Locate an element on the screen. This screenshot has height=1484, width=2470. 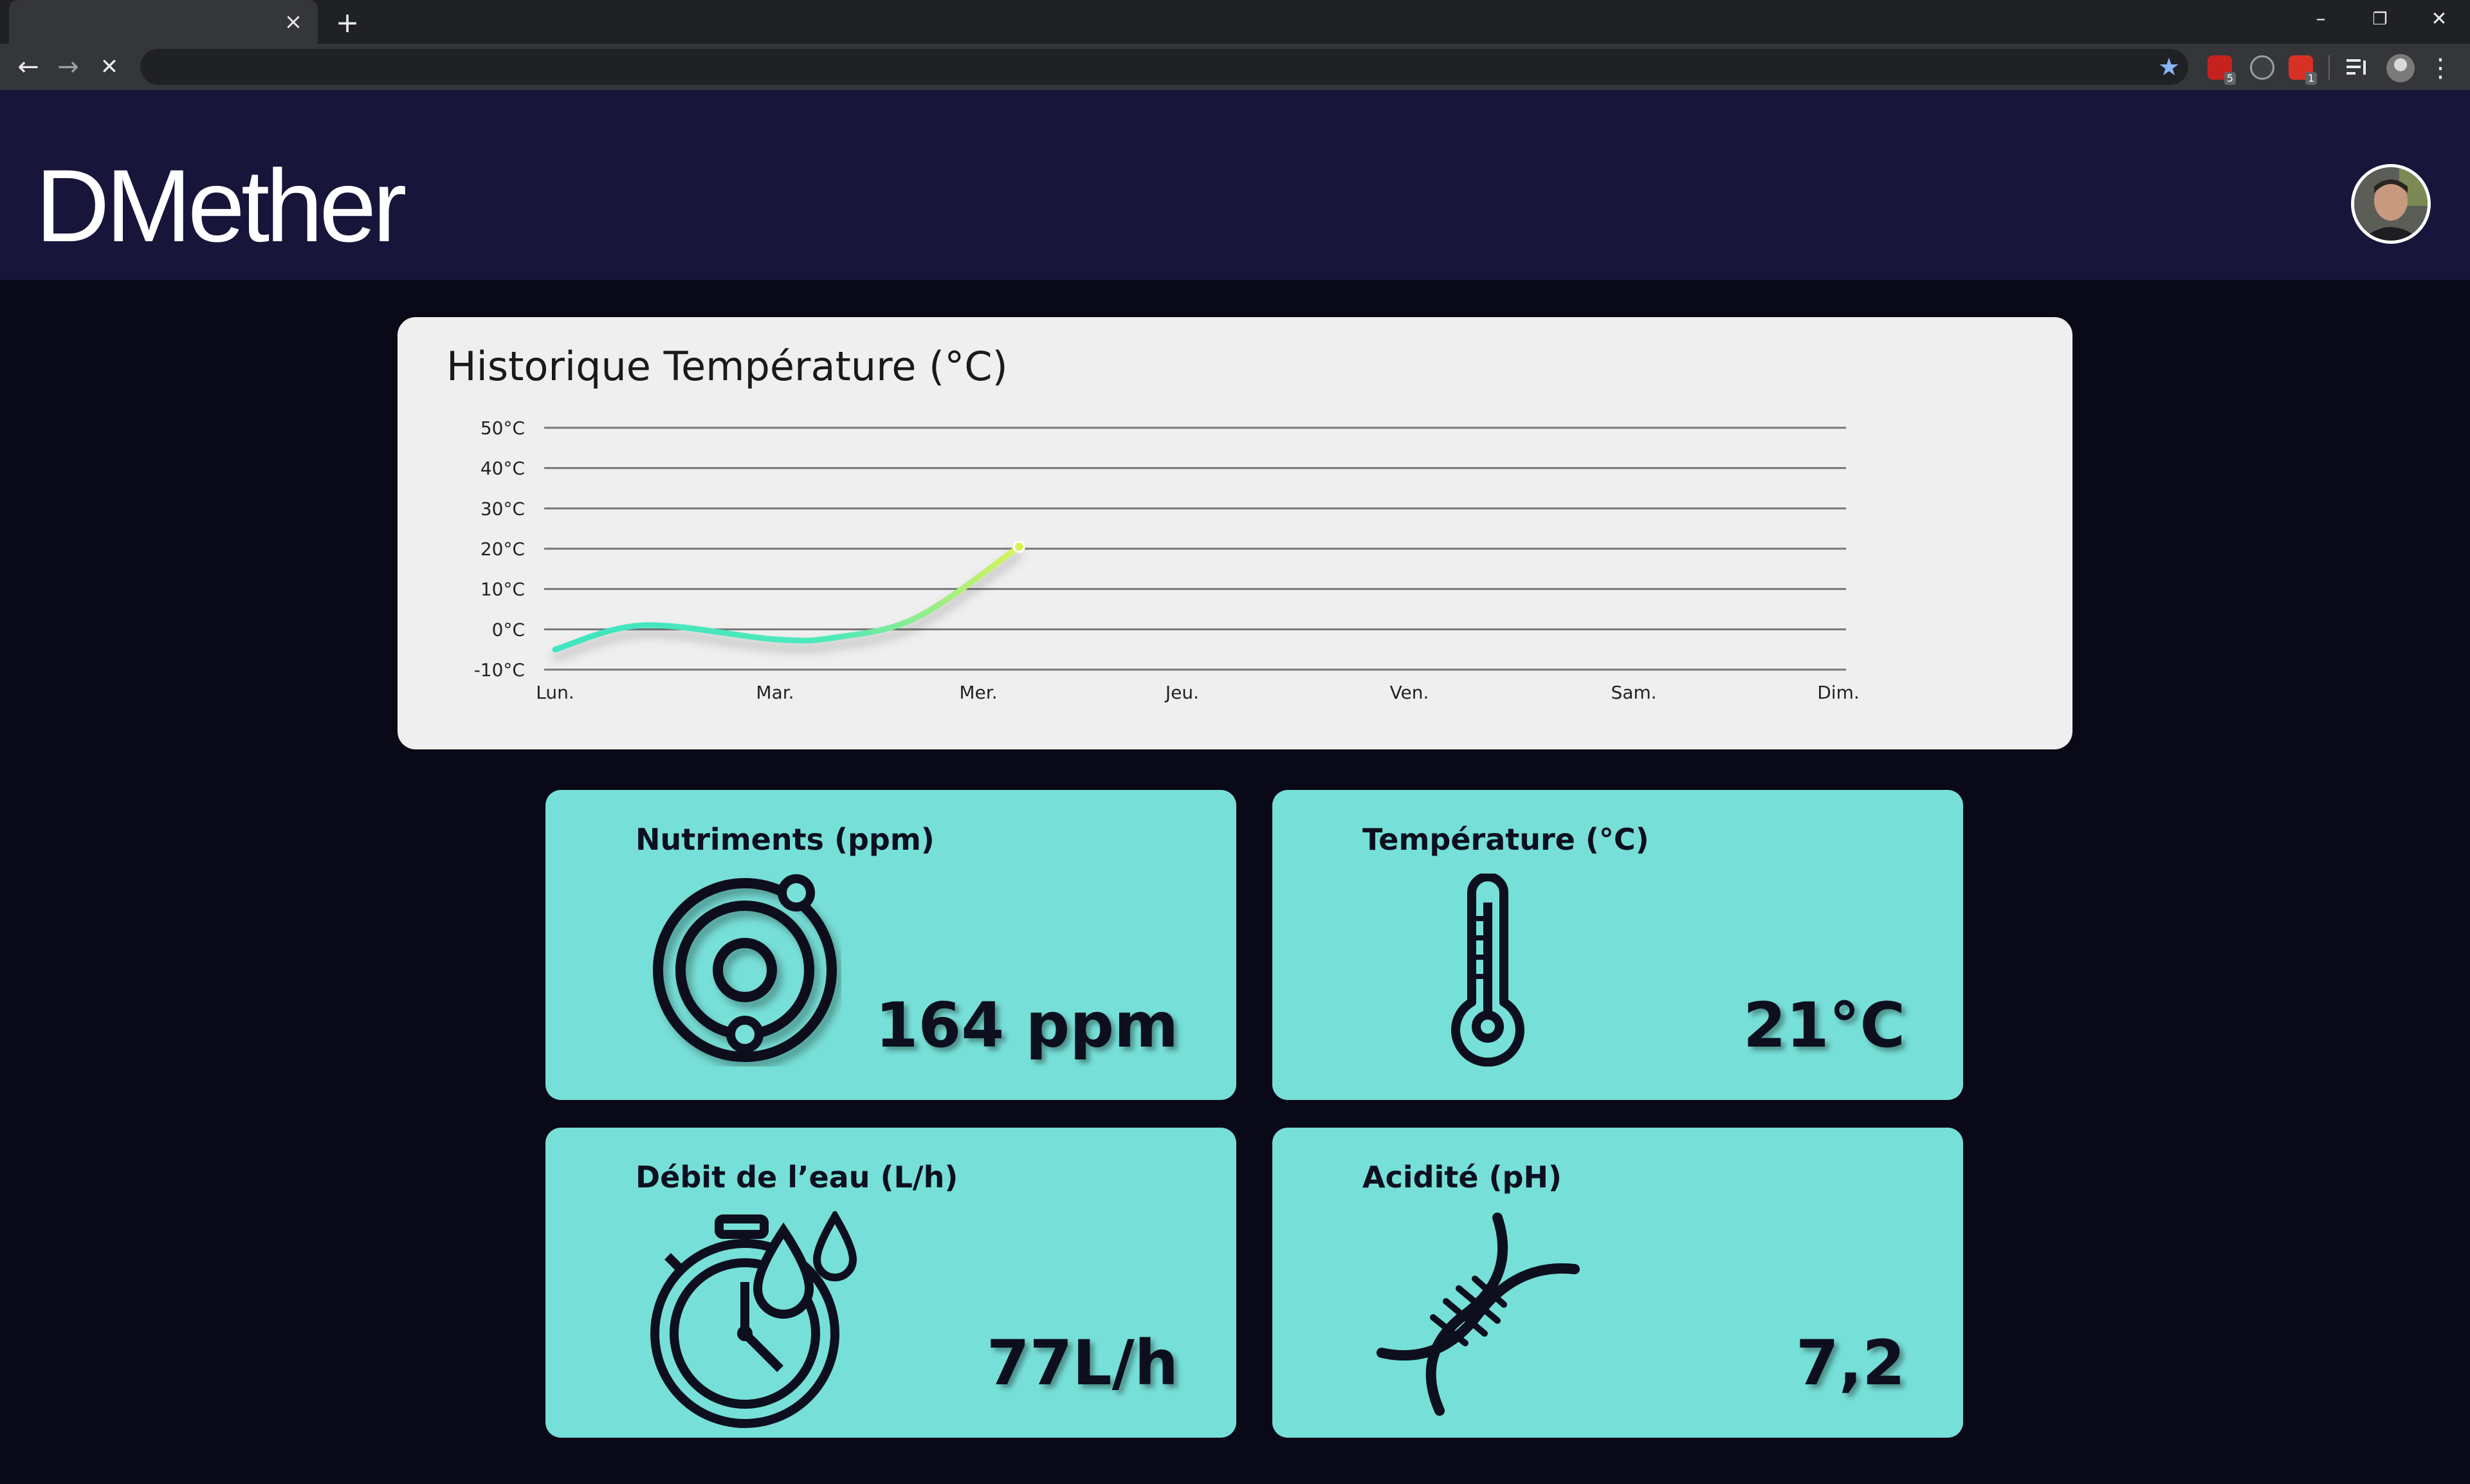
new-tab-button: + is located at coordinates (347, 24).